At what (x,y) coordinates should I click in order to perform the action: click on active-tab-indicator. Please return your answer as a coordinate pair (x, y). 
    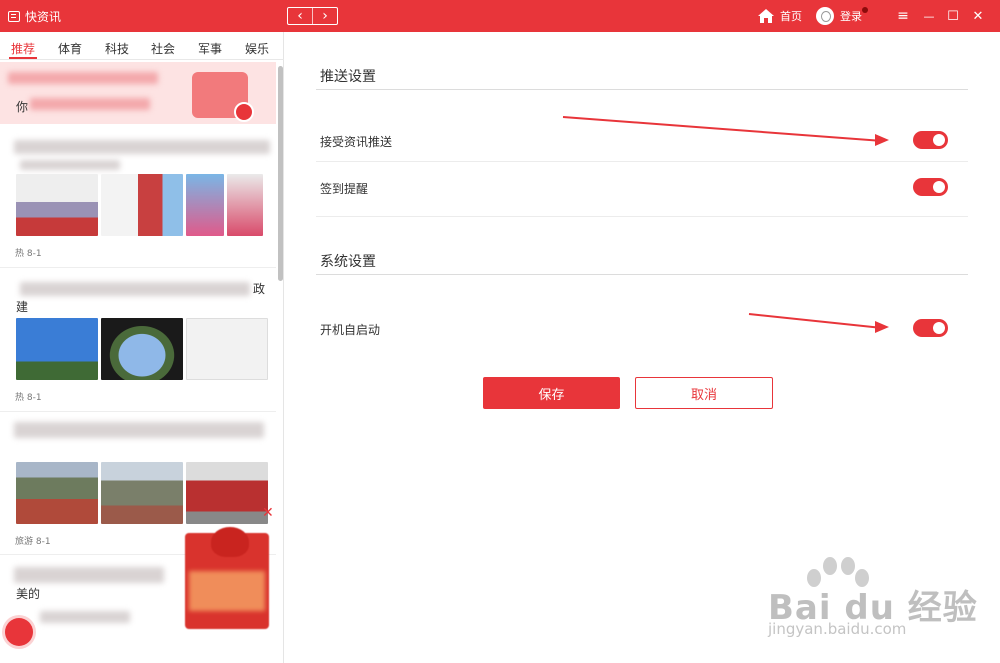
    Looking at the image, I should click on (23, 58).